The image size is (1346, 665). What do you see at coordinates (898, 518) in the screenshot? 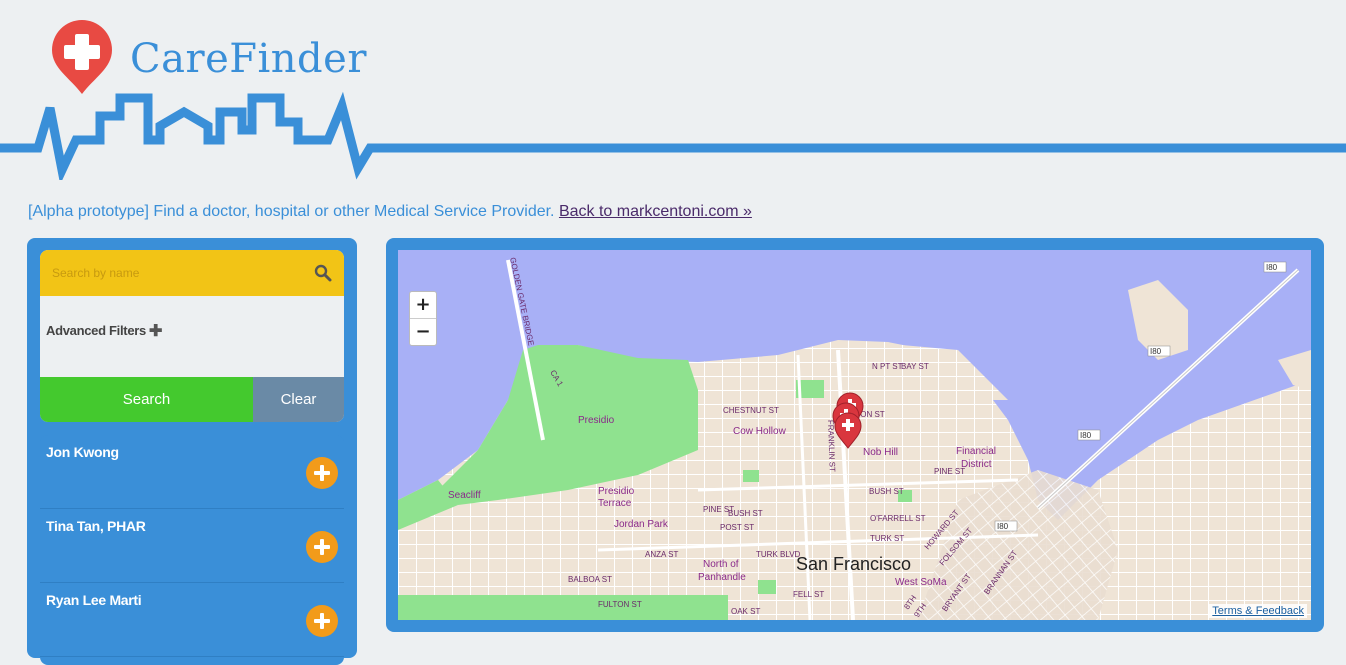
I see `street-label: O'FARRELL ST` at bounding box center [898, 518].